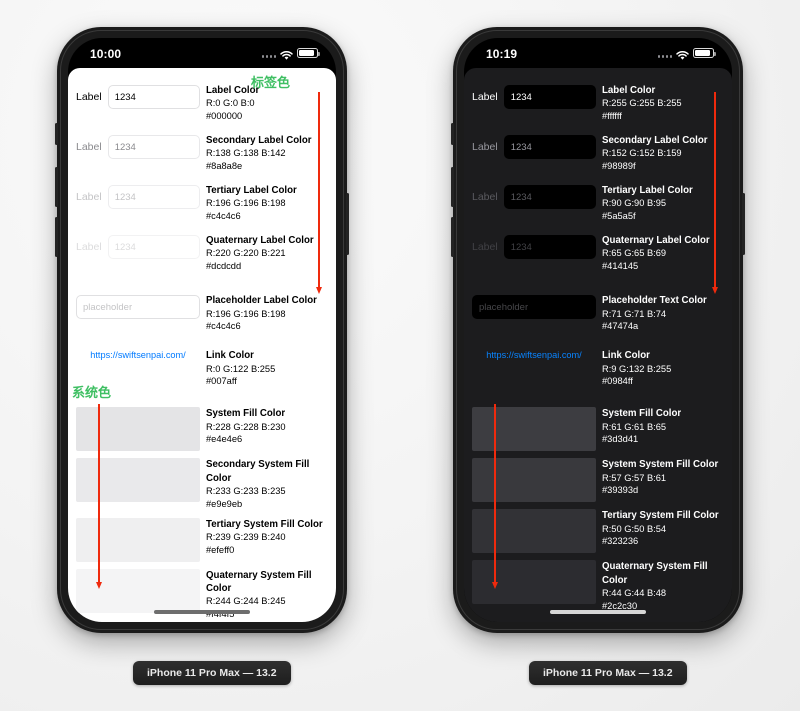 The height and width of the screenshot is (711, 800). What do you see at coordinates (664, 53) in the screenshot?
I see `signal-dots-icon` at bounding box center [664, 53].